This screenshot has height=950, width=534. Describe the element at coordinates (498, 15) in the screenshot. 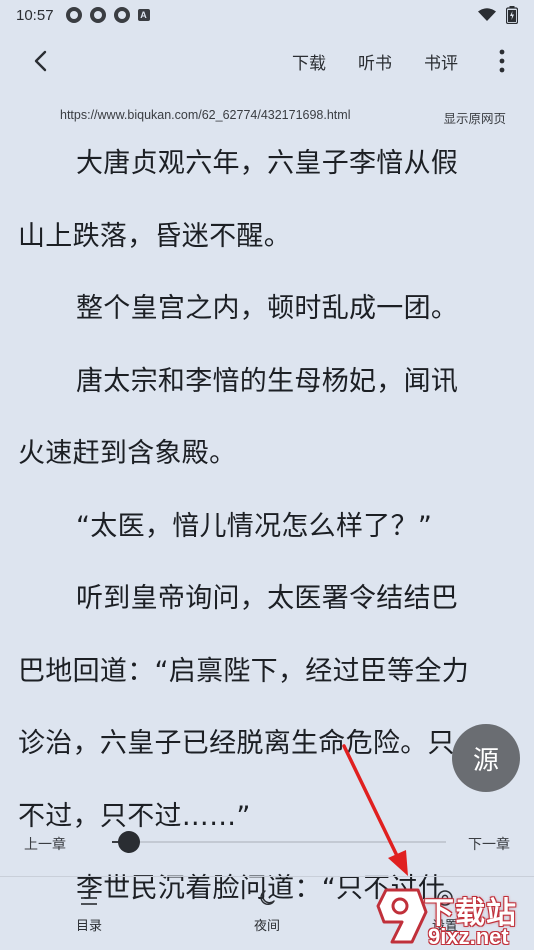

I see `status-system-icons` at that location.